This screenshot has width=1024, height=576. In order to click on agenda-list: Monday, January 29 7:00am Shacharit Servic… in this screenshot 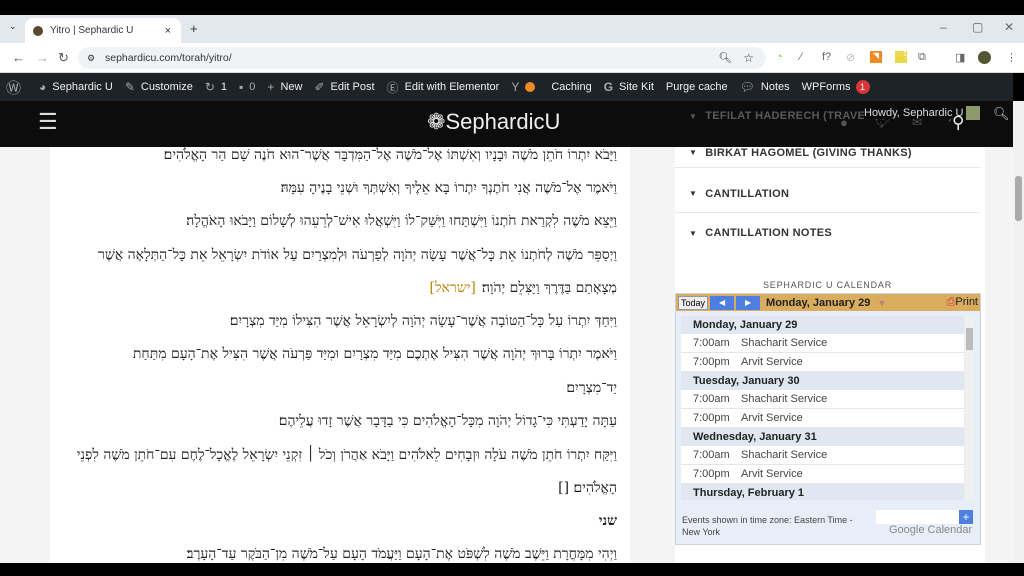, I will do `click(822, 408)`.